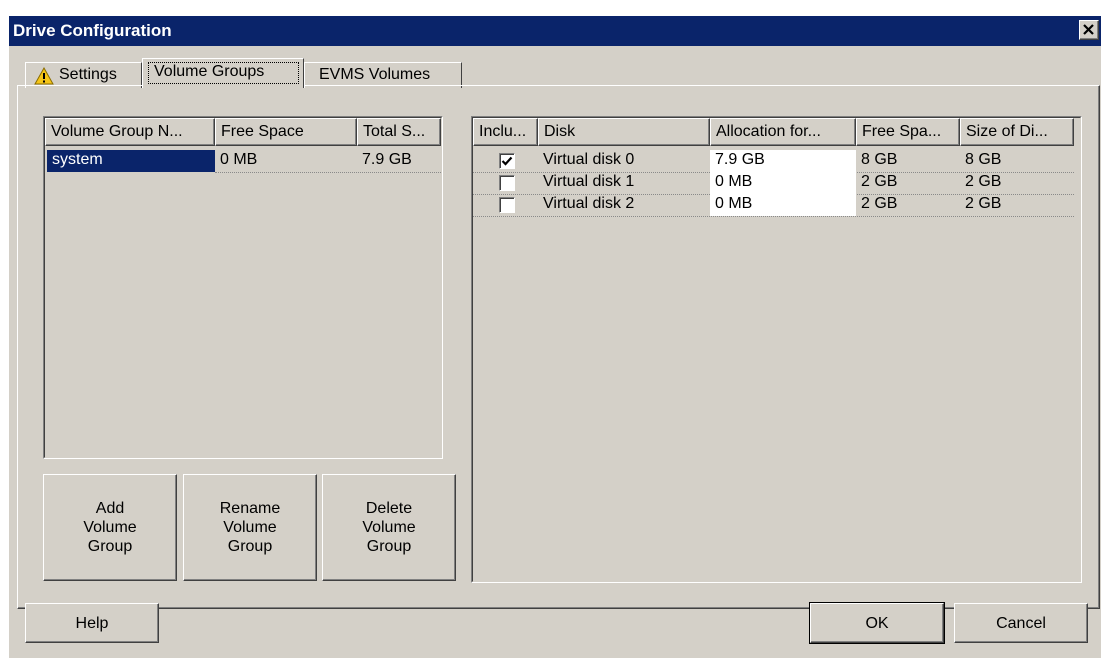  What do you see at coordinates (92, 30) in the screenshot?
I see `window-title: Drive Configuration` at bounding box center [92, 30].